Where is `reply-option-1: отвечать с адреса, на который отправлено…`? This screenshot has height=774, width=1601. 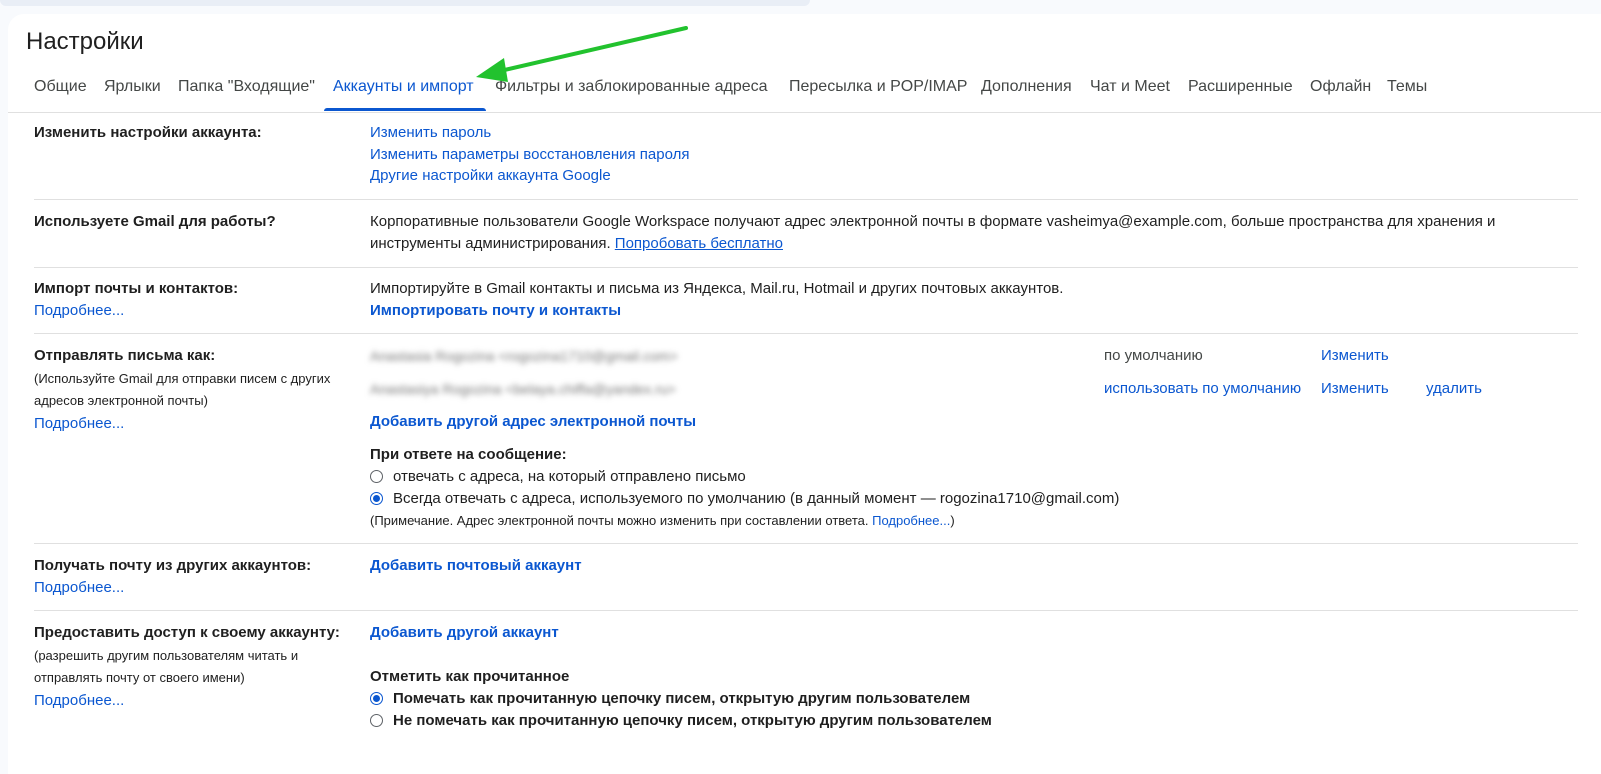 reply-option-1: отвечать с адреса, на который отправлено… is located at coordinates (558, 476).